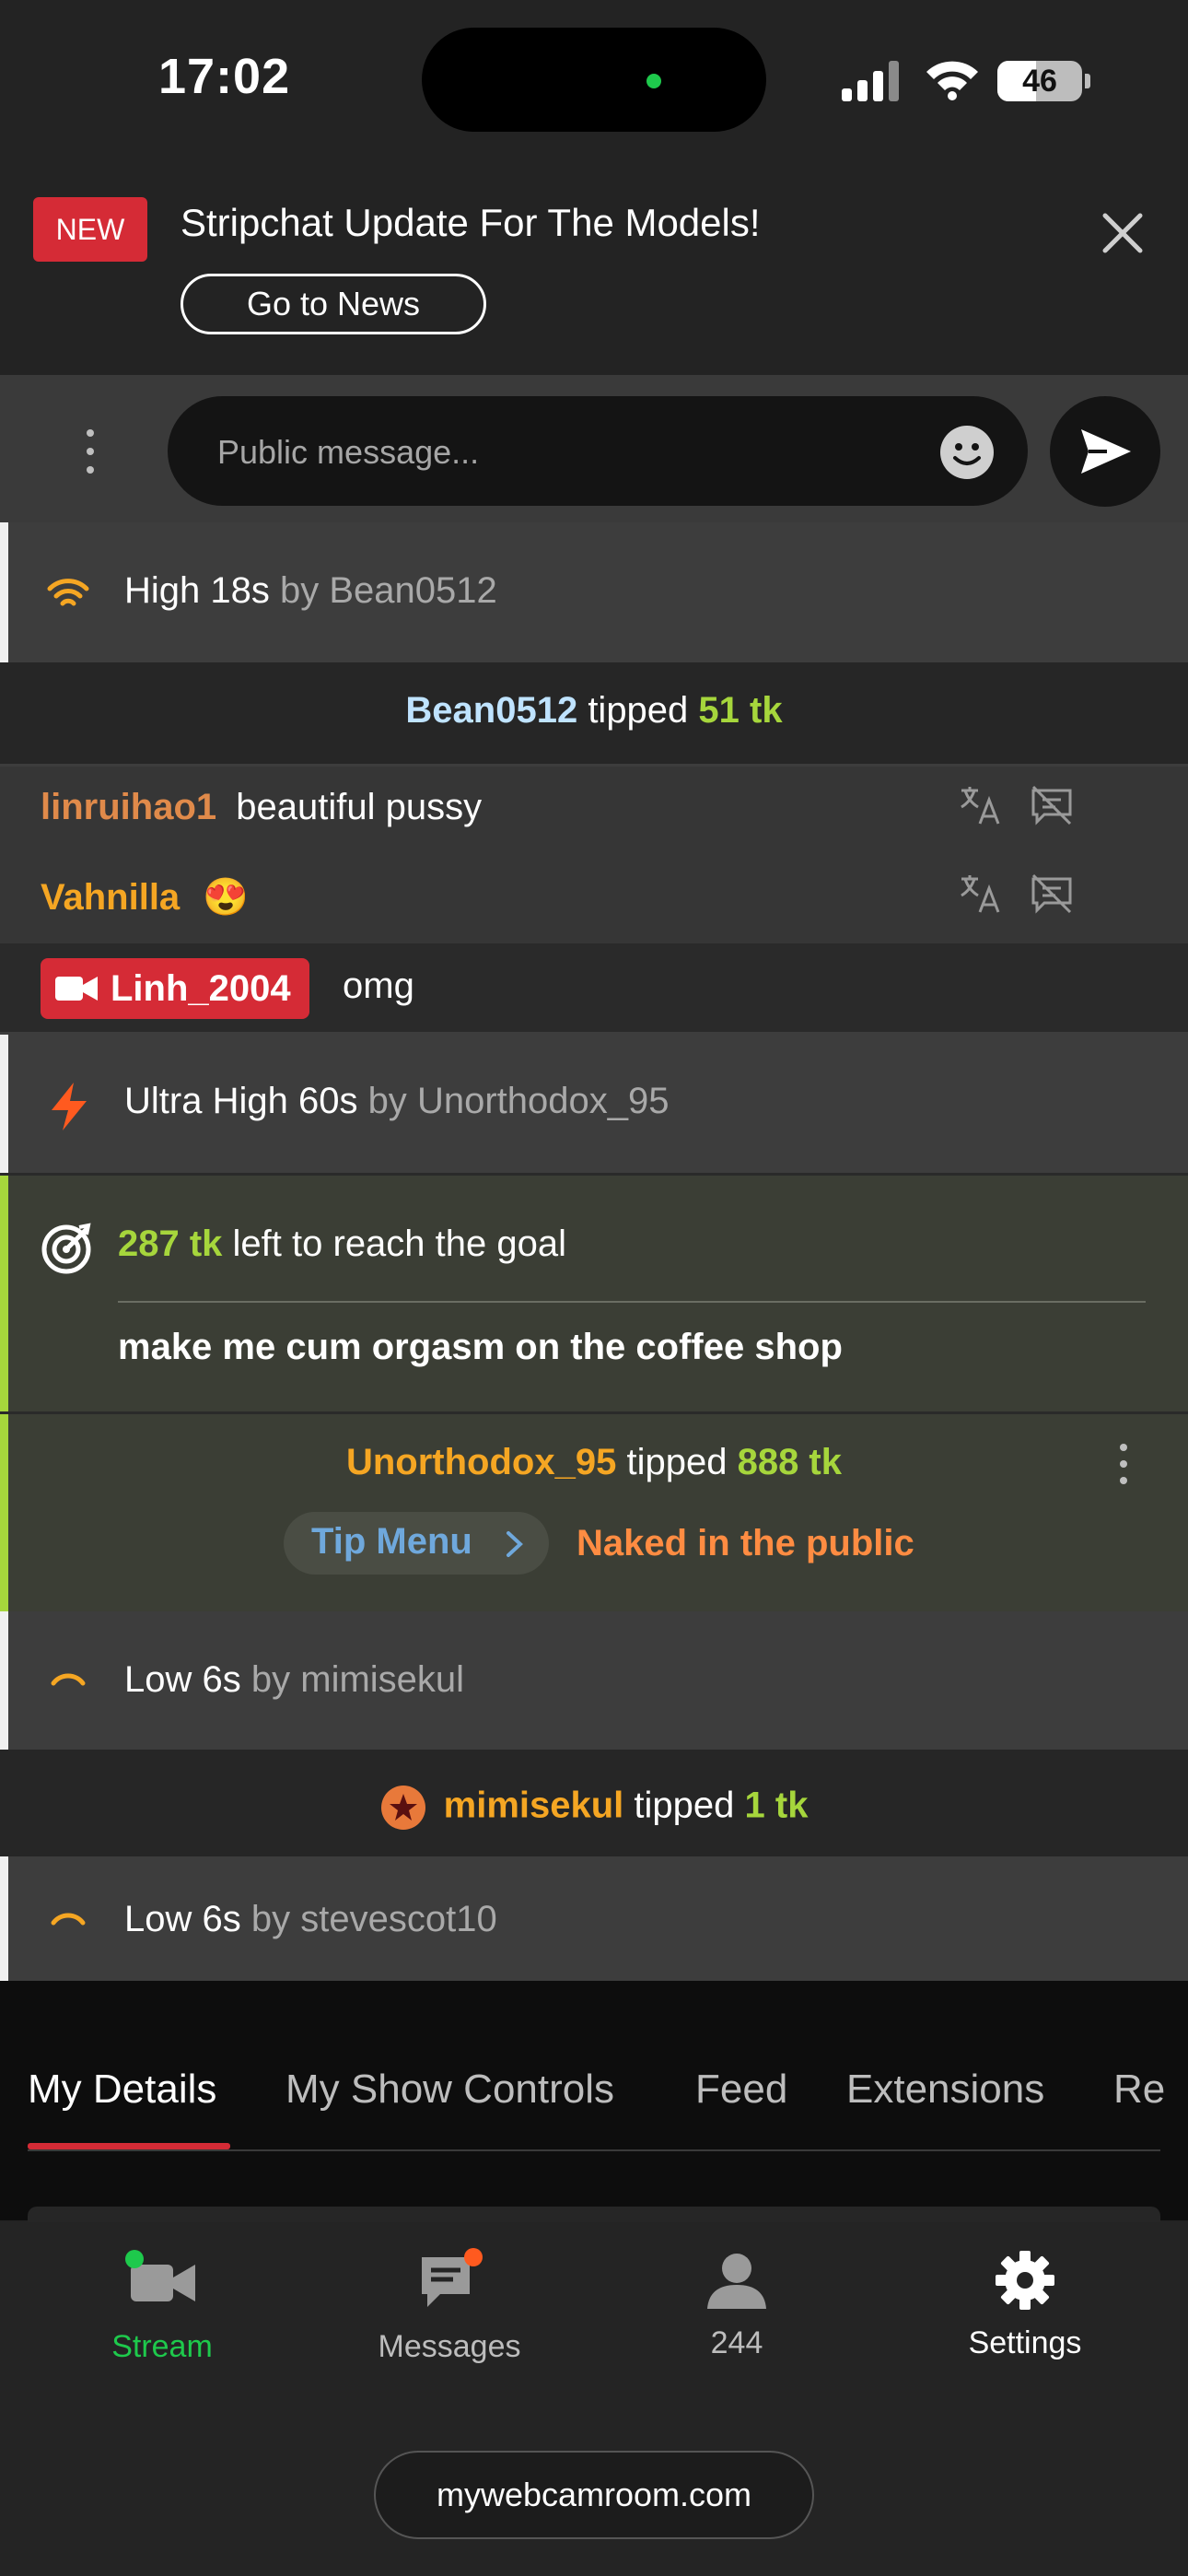 Image resolution: width=1188 pixels, height=2576 pixels. Describe the element at coordinates (449, 2346) in the screenshot. I see `nav-messages-label: Messages` at that location.